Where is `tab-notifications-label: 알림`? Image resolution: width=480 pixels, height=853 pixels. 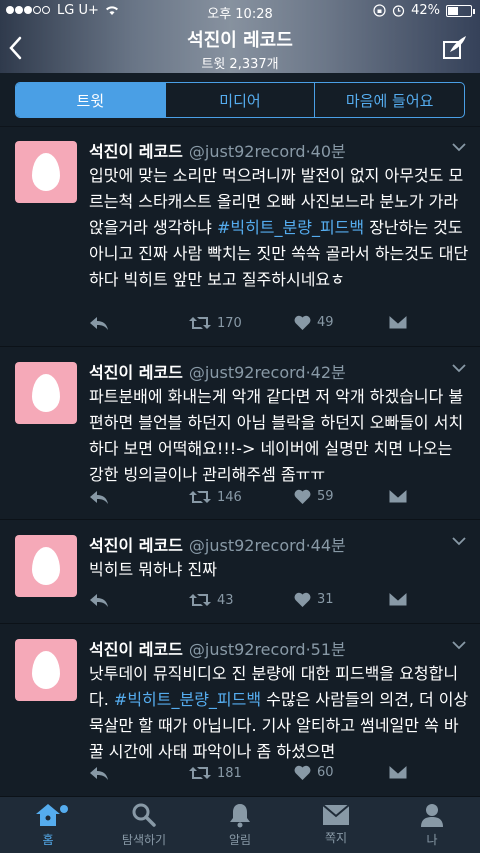 tab-notifications-label: 알림 is located at coordinates (240, 840).